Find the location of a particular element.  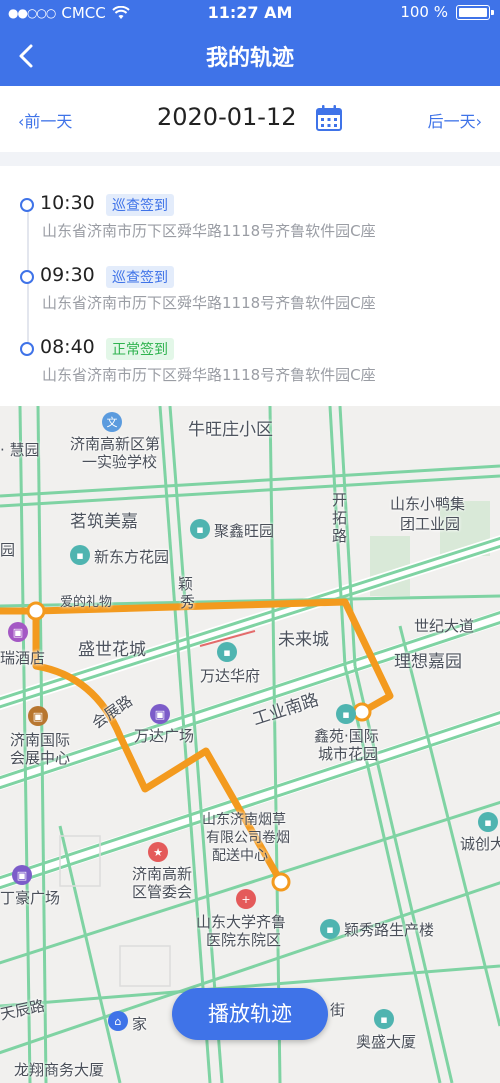

checkin-time: 08:40 is located at coordinates (67, 347).